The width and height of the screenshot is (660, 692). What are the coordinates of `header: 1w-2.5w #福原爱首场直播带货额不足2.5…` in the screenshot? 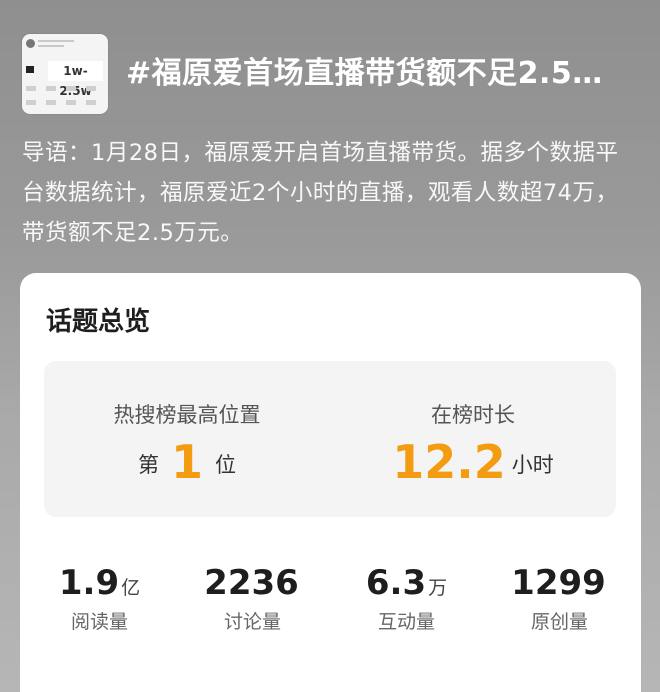 It's located at (332, 76).